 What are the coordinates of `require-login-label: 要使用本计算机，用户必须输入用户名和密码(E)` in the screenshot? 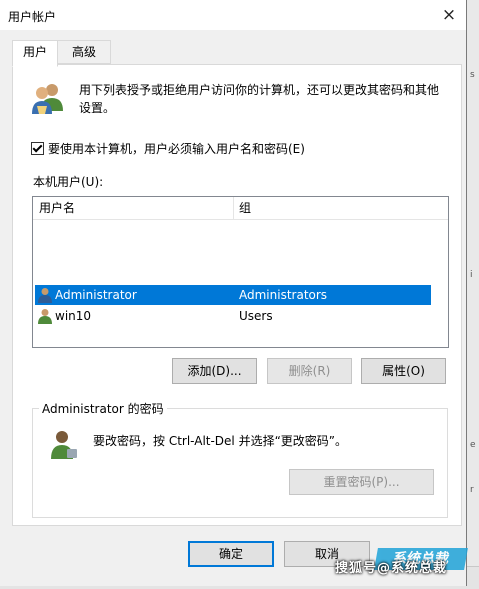 It's located at (176, 148).